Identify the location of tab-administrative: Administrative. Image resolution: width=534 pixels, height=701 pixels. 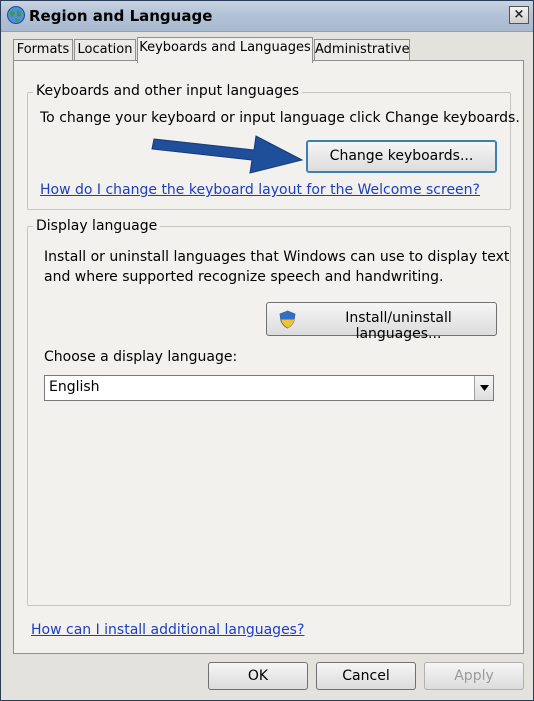
(362, 50).